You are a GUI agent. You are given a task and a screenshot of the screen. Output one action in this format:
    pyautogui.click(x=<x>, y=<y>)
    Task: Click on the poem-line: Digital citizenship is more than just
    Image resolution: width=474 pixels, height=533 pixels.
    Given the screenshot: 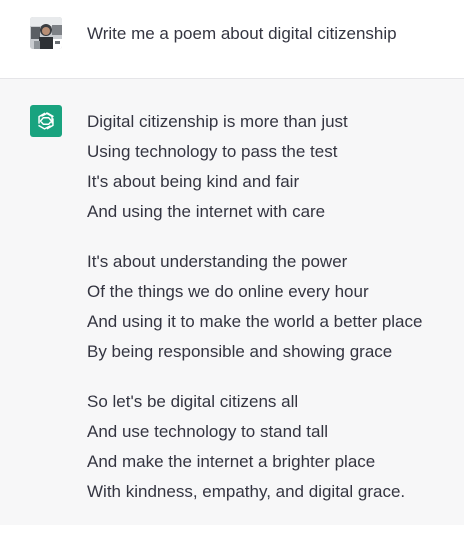 What is the action you would take?
    pyautogui.click(x=217, y=121)
    